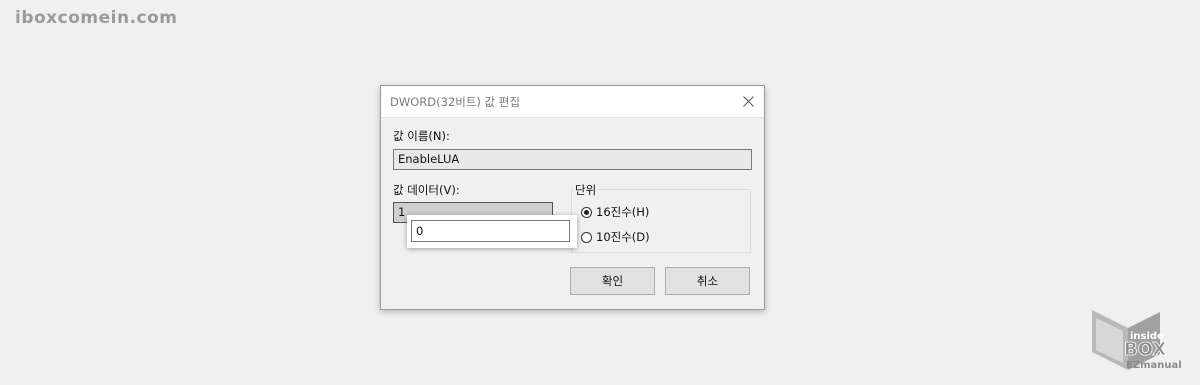 This screenshot has width=1200, height=385. What do you see at coordinates (623, 237) in the screenshot?
I see `radio-dec-label: 10진수(D)` at bounding box center [623, 237].